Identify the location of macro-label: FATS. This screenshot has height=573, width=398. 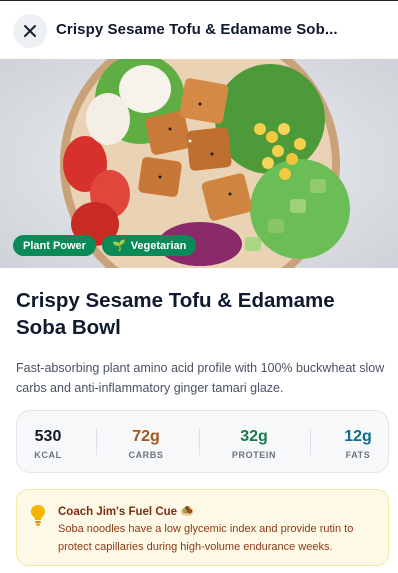
(358, 455).